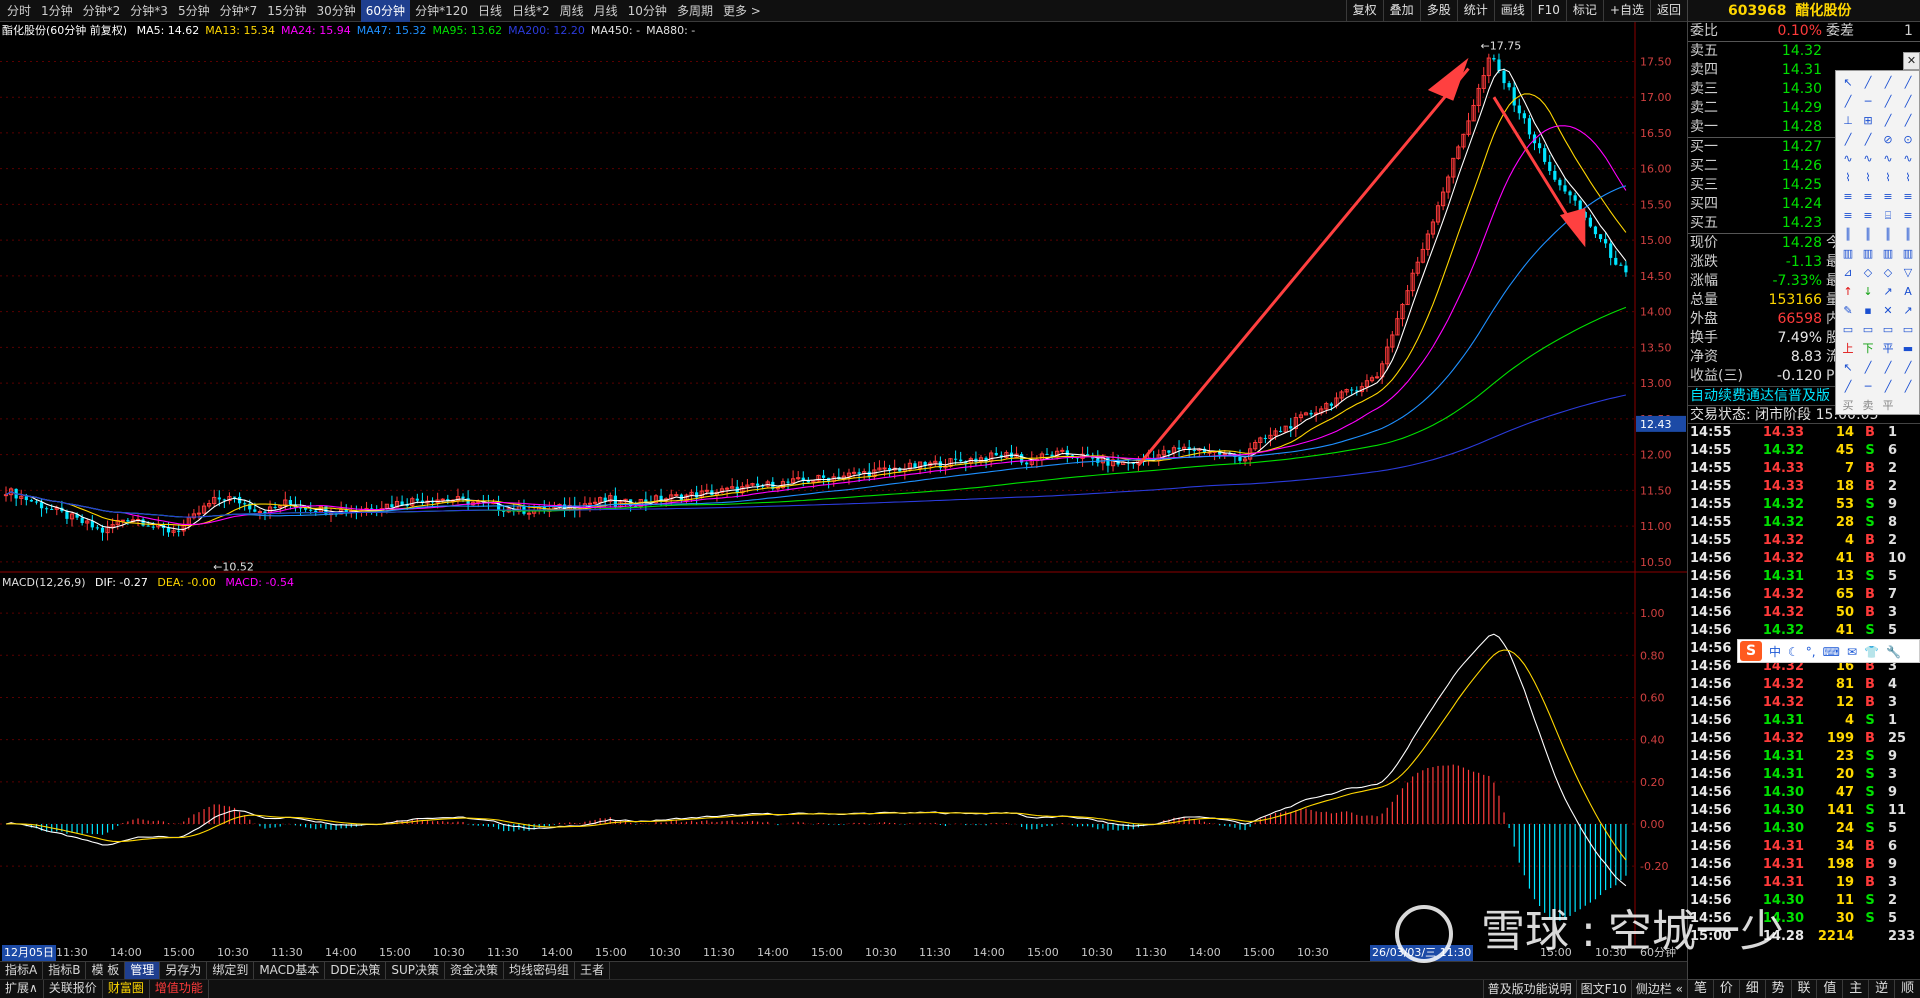  I want to click on ime-icon: ✉, so click(1852, 652).